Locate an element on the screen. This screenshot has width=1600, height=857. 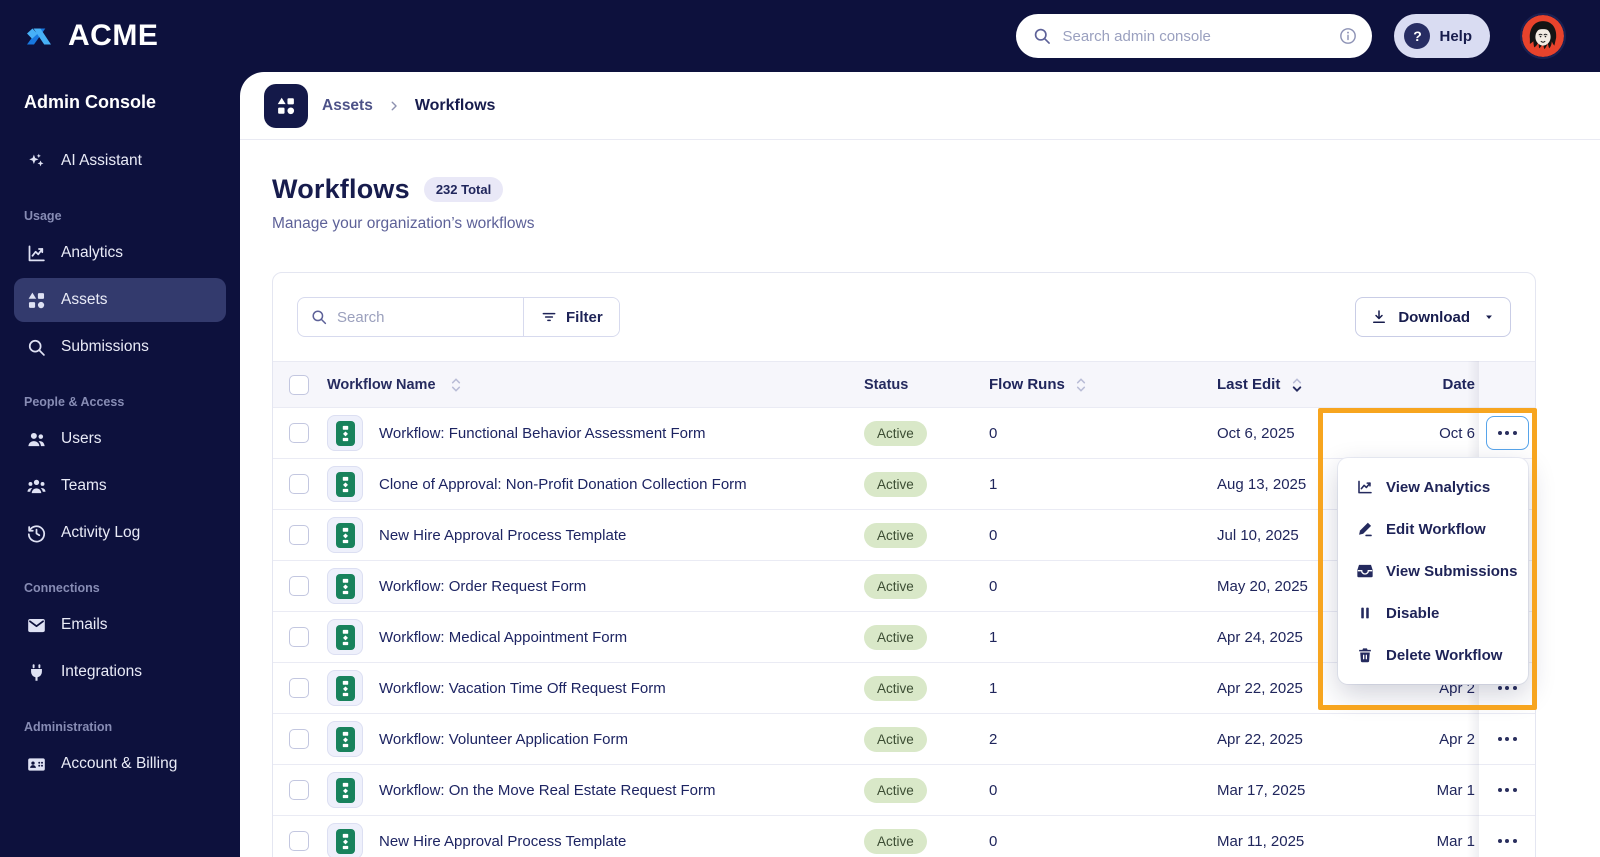
sidebar-item-submissions: Submissions is located at coordinates (120, 347).